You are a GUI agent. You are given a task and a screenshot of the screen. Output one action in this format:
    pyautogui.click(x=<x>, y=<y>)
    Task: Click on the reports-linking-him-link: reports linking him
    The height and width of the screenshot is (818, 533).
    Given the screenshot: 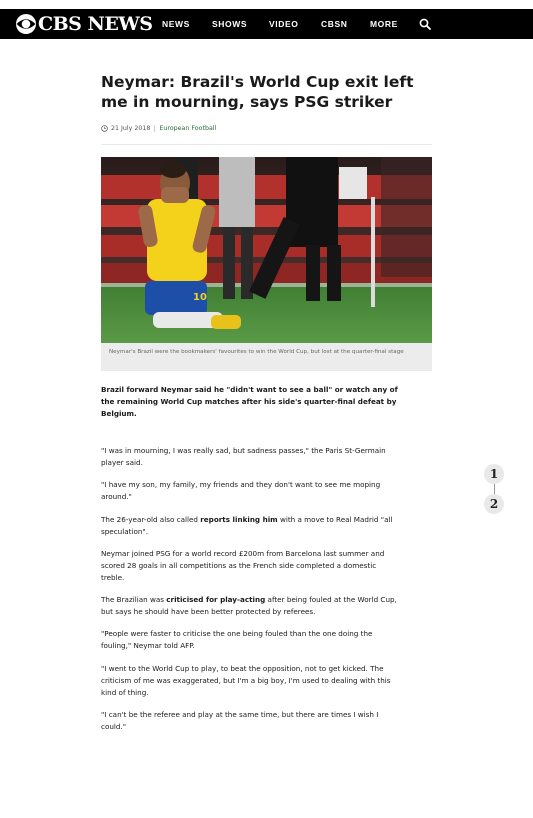 What is the action you would take?
    pyautogui.click(x=238, y=519)
    